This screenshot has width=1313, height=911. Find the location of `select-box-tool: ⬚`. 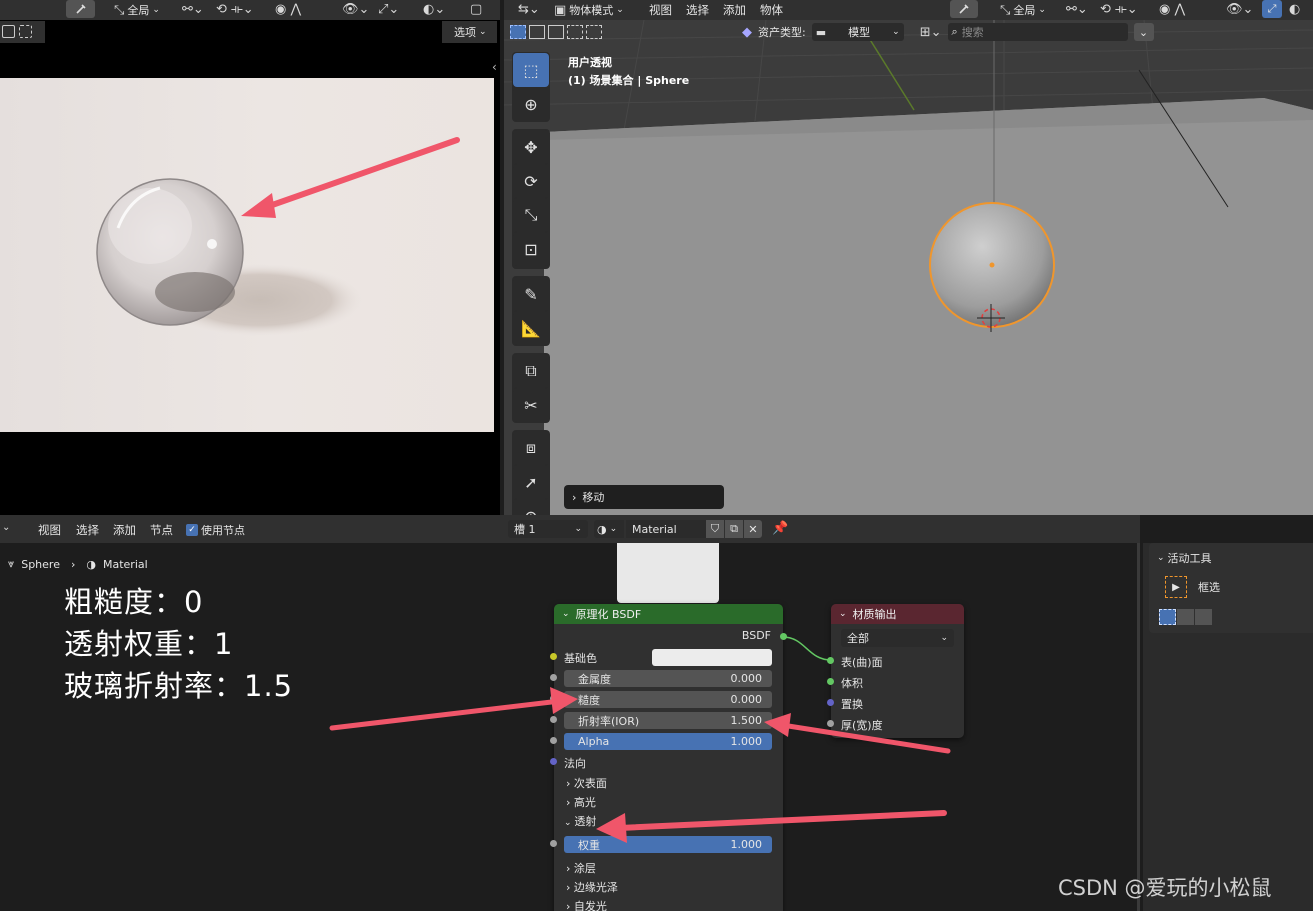

select-box-tool: ⬚ is located at coordinates (531, 70).